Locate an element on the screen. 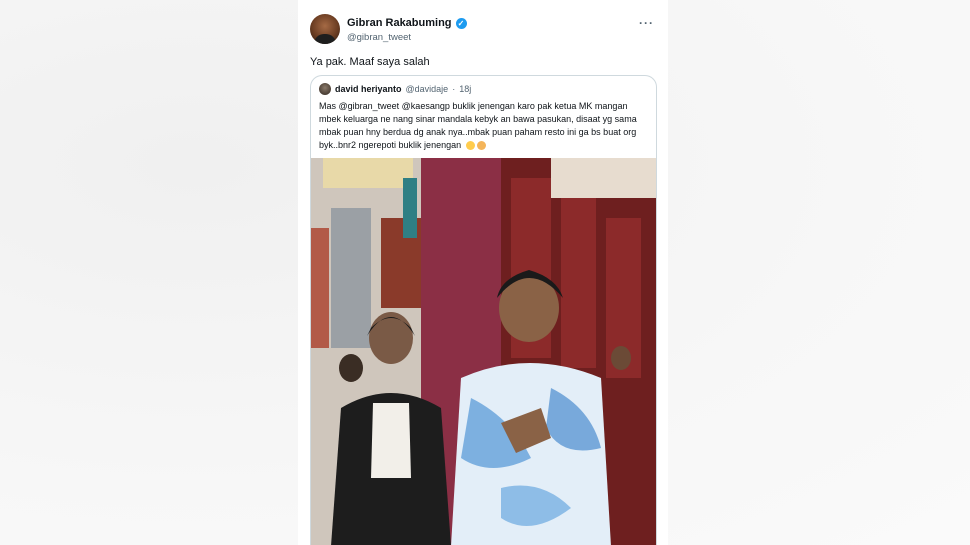 This screenshot has height=545, width=970. gray-pillar is located at coordinates (351, 278).